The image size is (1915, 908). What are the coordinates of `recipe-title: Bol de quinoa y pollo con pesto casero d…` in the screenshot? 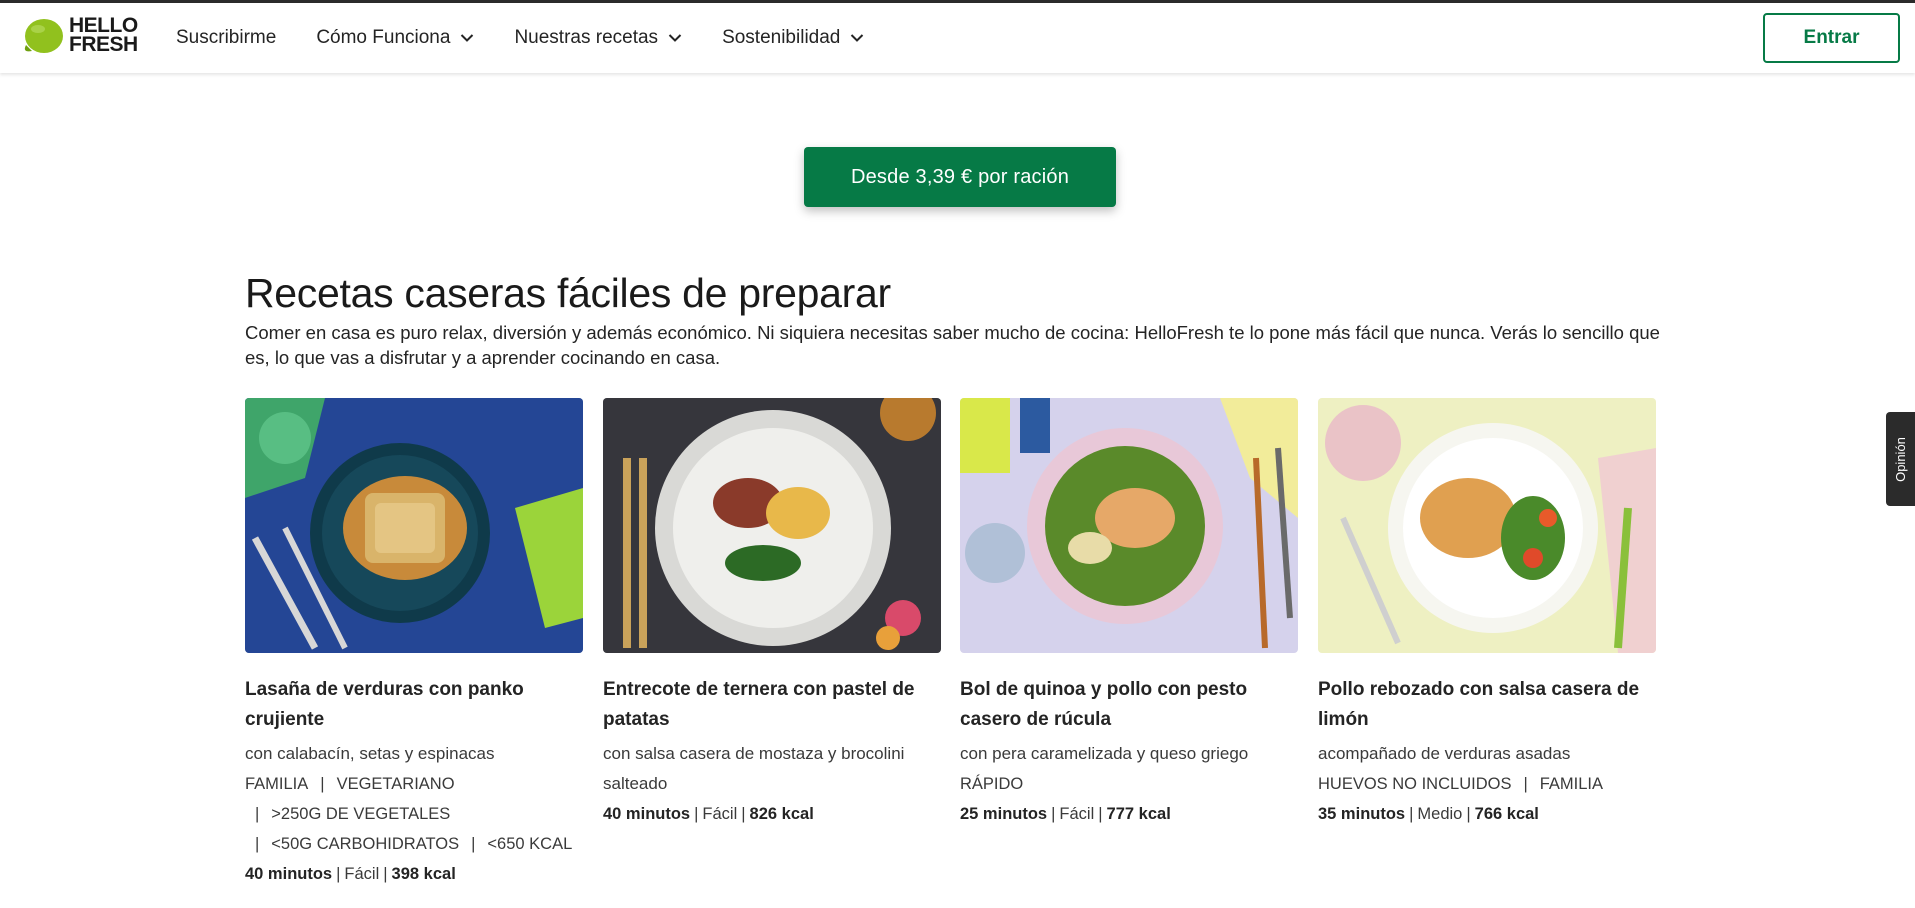 It's located at (1129, 705).